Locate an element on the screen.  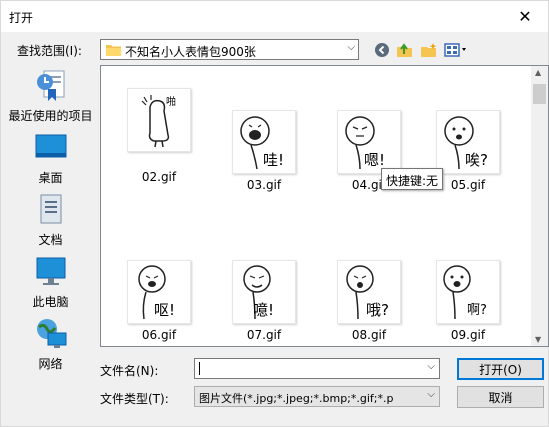
filename-label: 文件名(N): is located at coordinates (129, 371).